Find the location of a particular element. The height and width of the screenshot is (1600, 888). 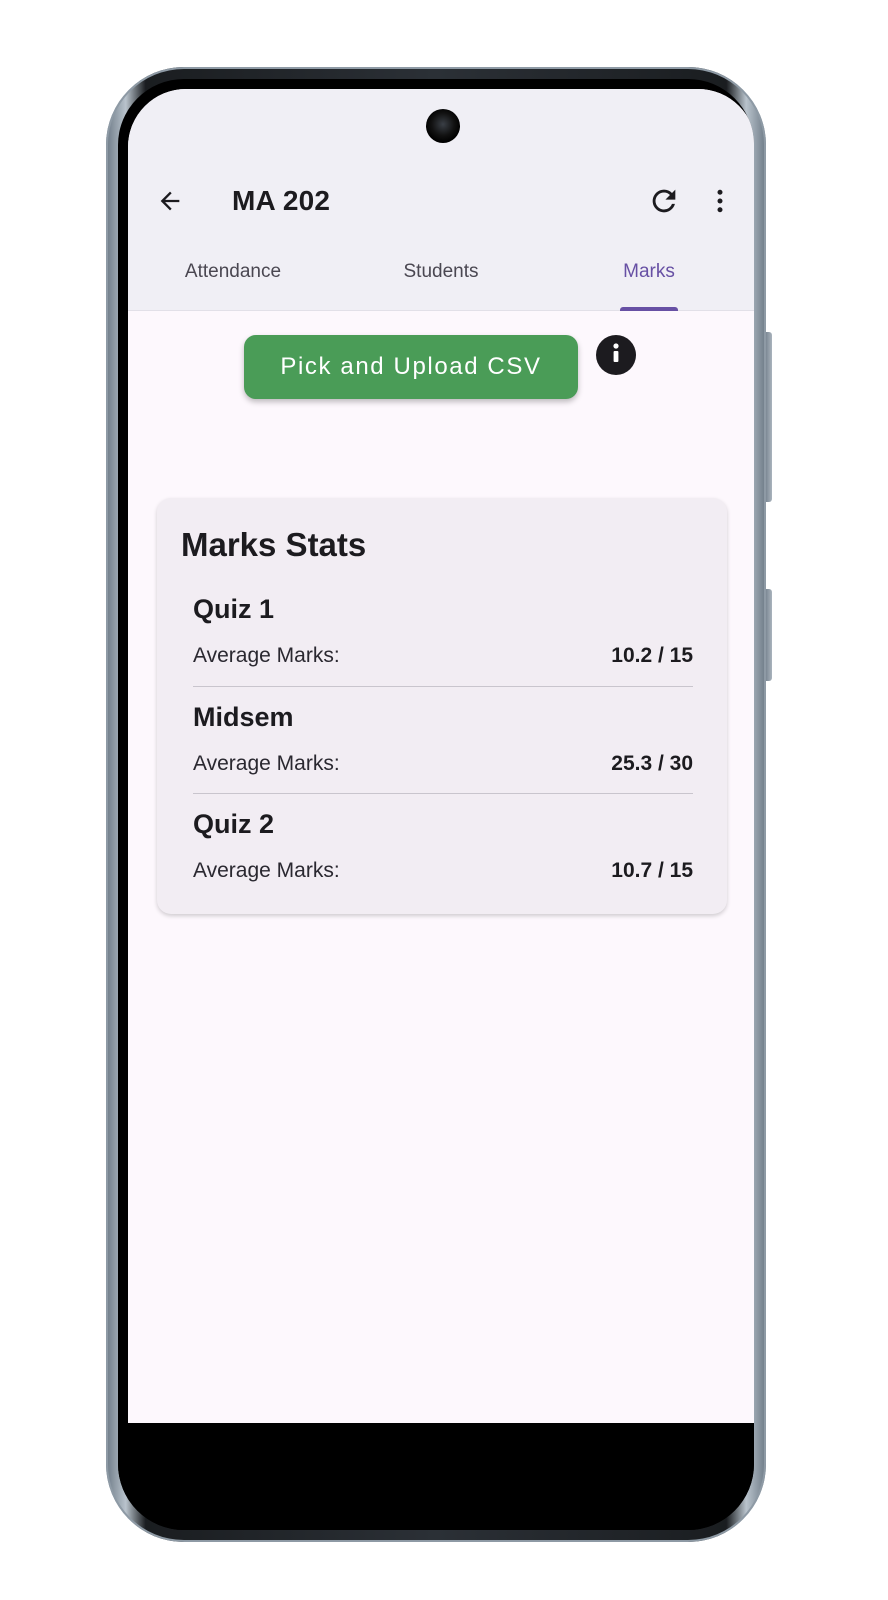

power-button is located at coordinates (769, 635).